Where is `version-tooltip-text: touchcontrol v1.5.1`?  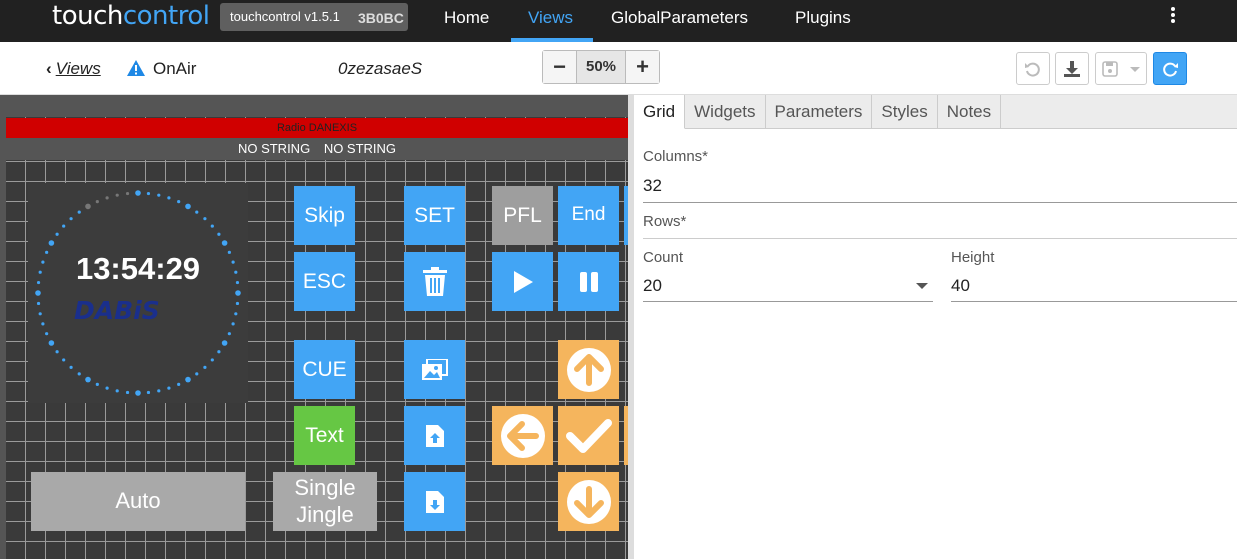 version-tooltip-text: touchcontrol v1.5.1 is located at coordinates (285, 16).